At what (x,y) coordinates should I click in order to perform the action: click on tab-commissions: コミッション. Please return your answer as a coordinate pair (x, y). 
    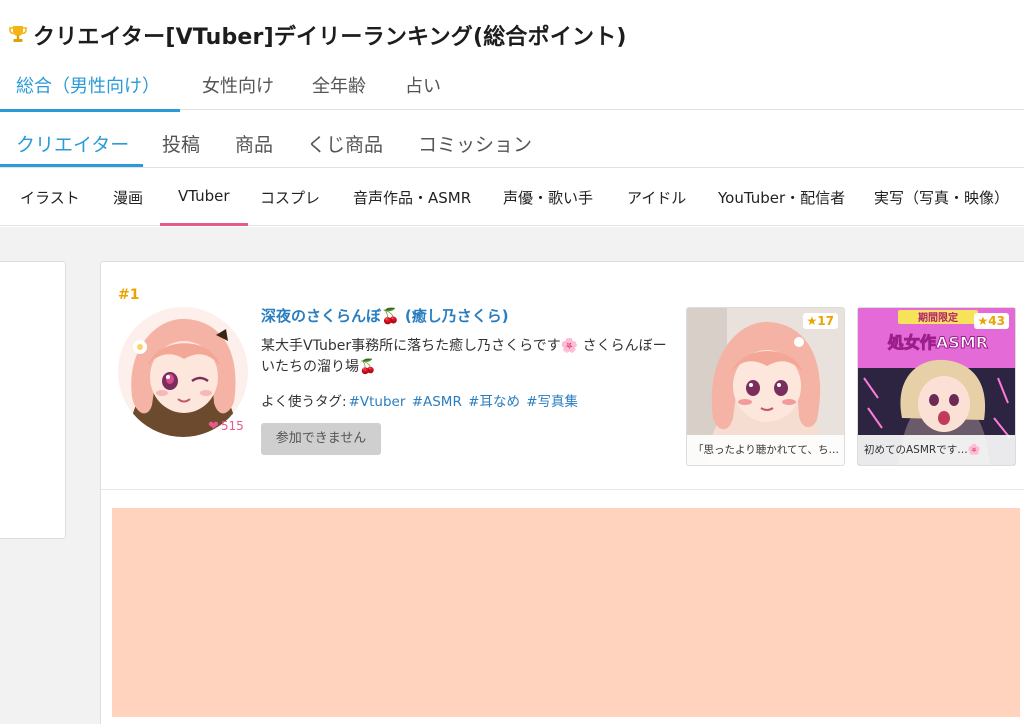
    Looking at the image, I should click on (475, 143).